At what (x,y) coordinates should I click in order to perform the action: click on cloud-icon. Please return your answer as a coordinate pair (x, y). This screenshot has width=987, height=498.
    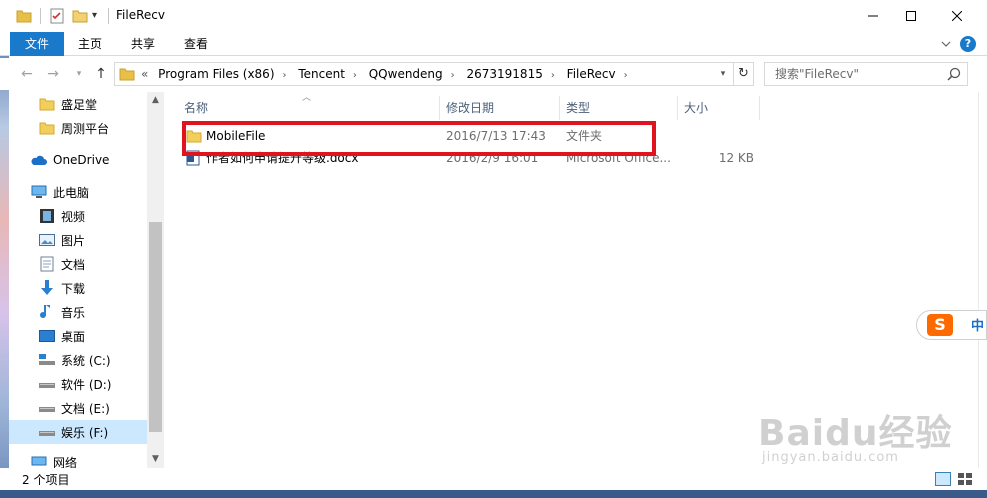
    Looking at the image, I should click on (39, 160).